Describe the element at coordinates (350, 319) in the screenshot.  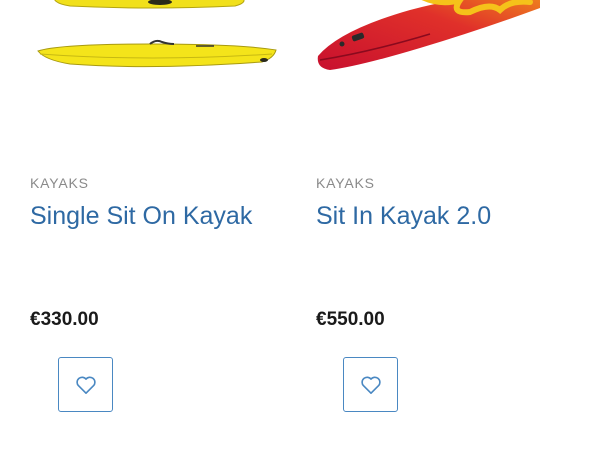
I see `product-price: €550.00` at that location.